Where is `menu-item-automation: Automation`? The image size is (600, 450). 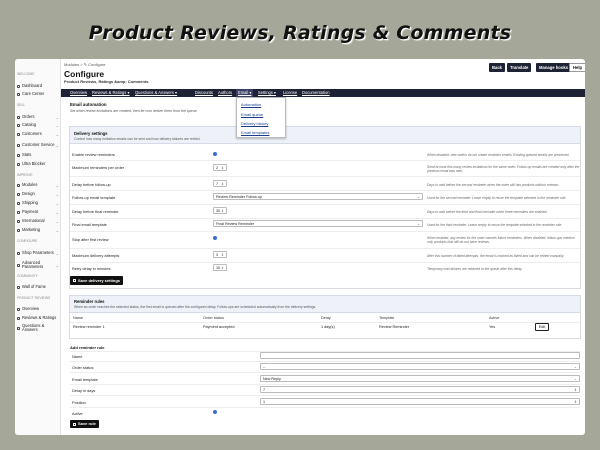
menu-item-automation: Automation is located at coordinates (251, 104).